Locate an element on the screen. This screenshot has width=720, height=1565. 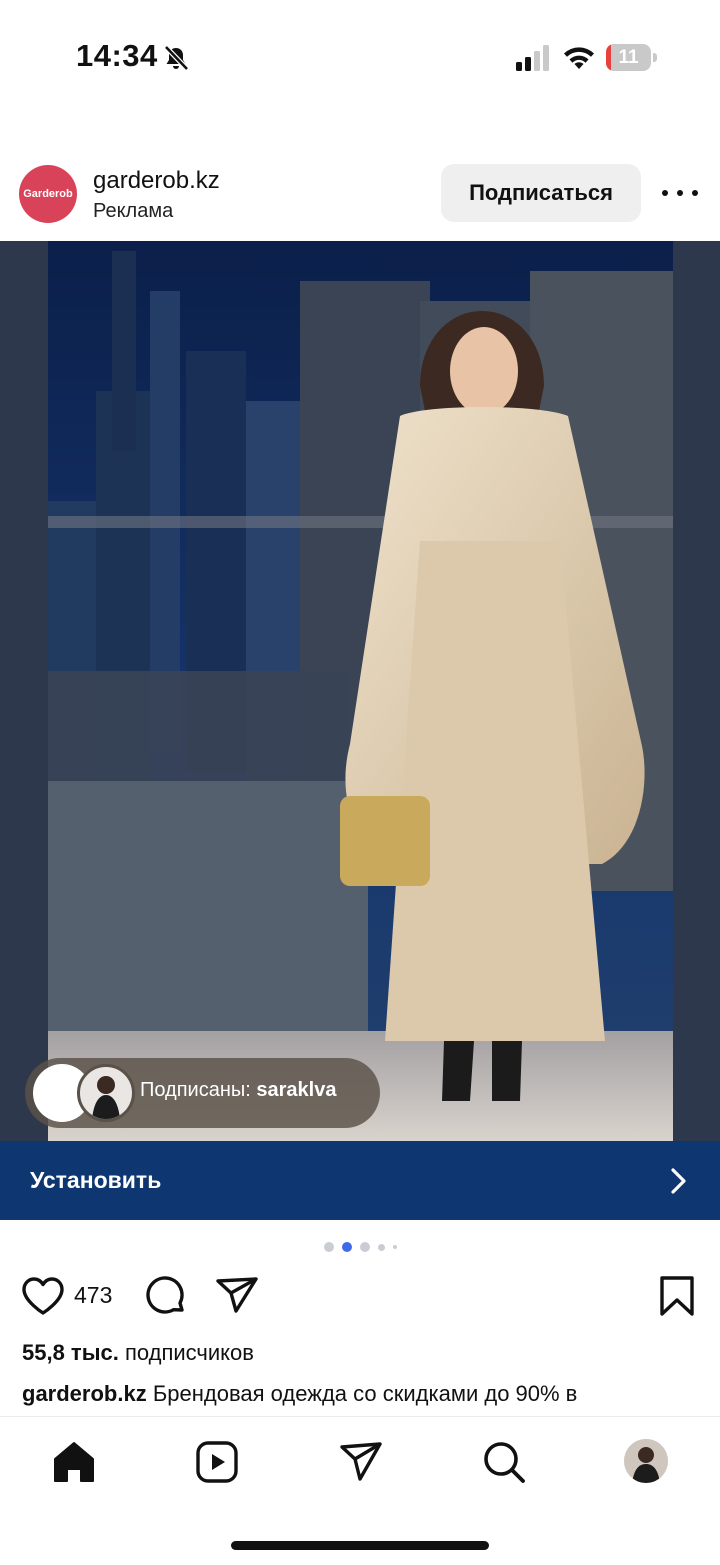
battery-icon: 11 is located at coordinates (631, 57).